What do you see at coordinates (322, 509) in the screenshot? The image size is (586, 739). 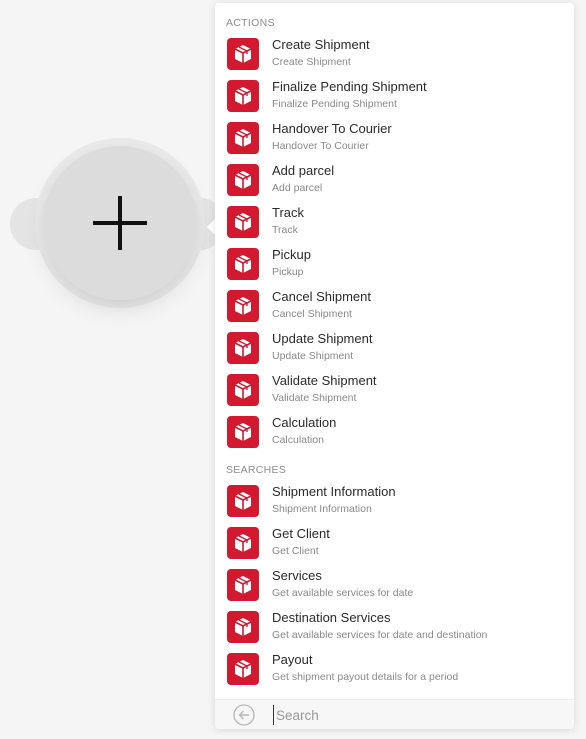 I see `item-description: Shipment Information` at bounding box center [322, 509].